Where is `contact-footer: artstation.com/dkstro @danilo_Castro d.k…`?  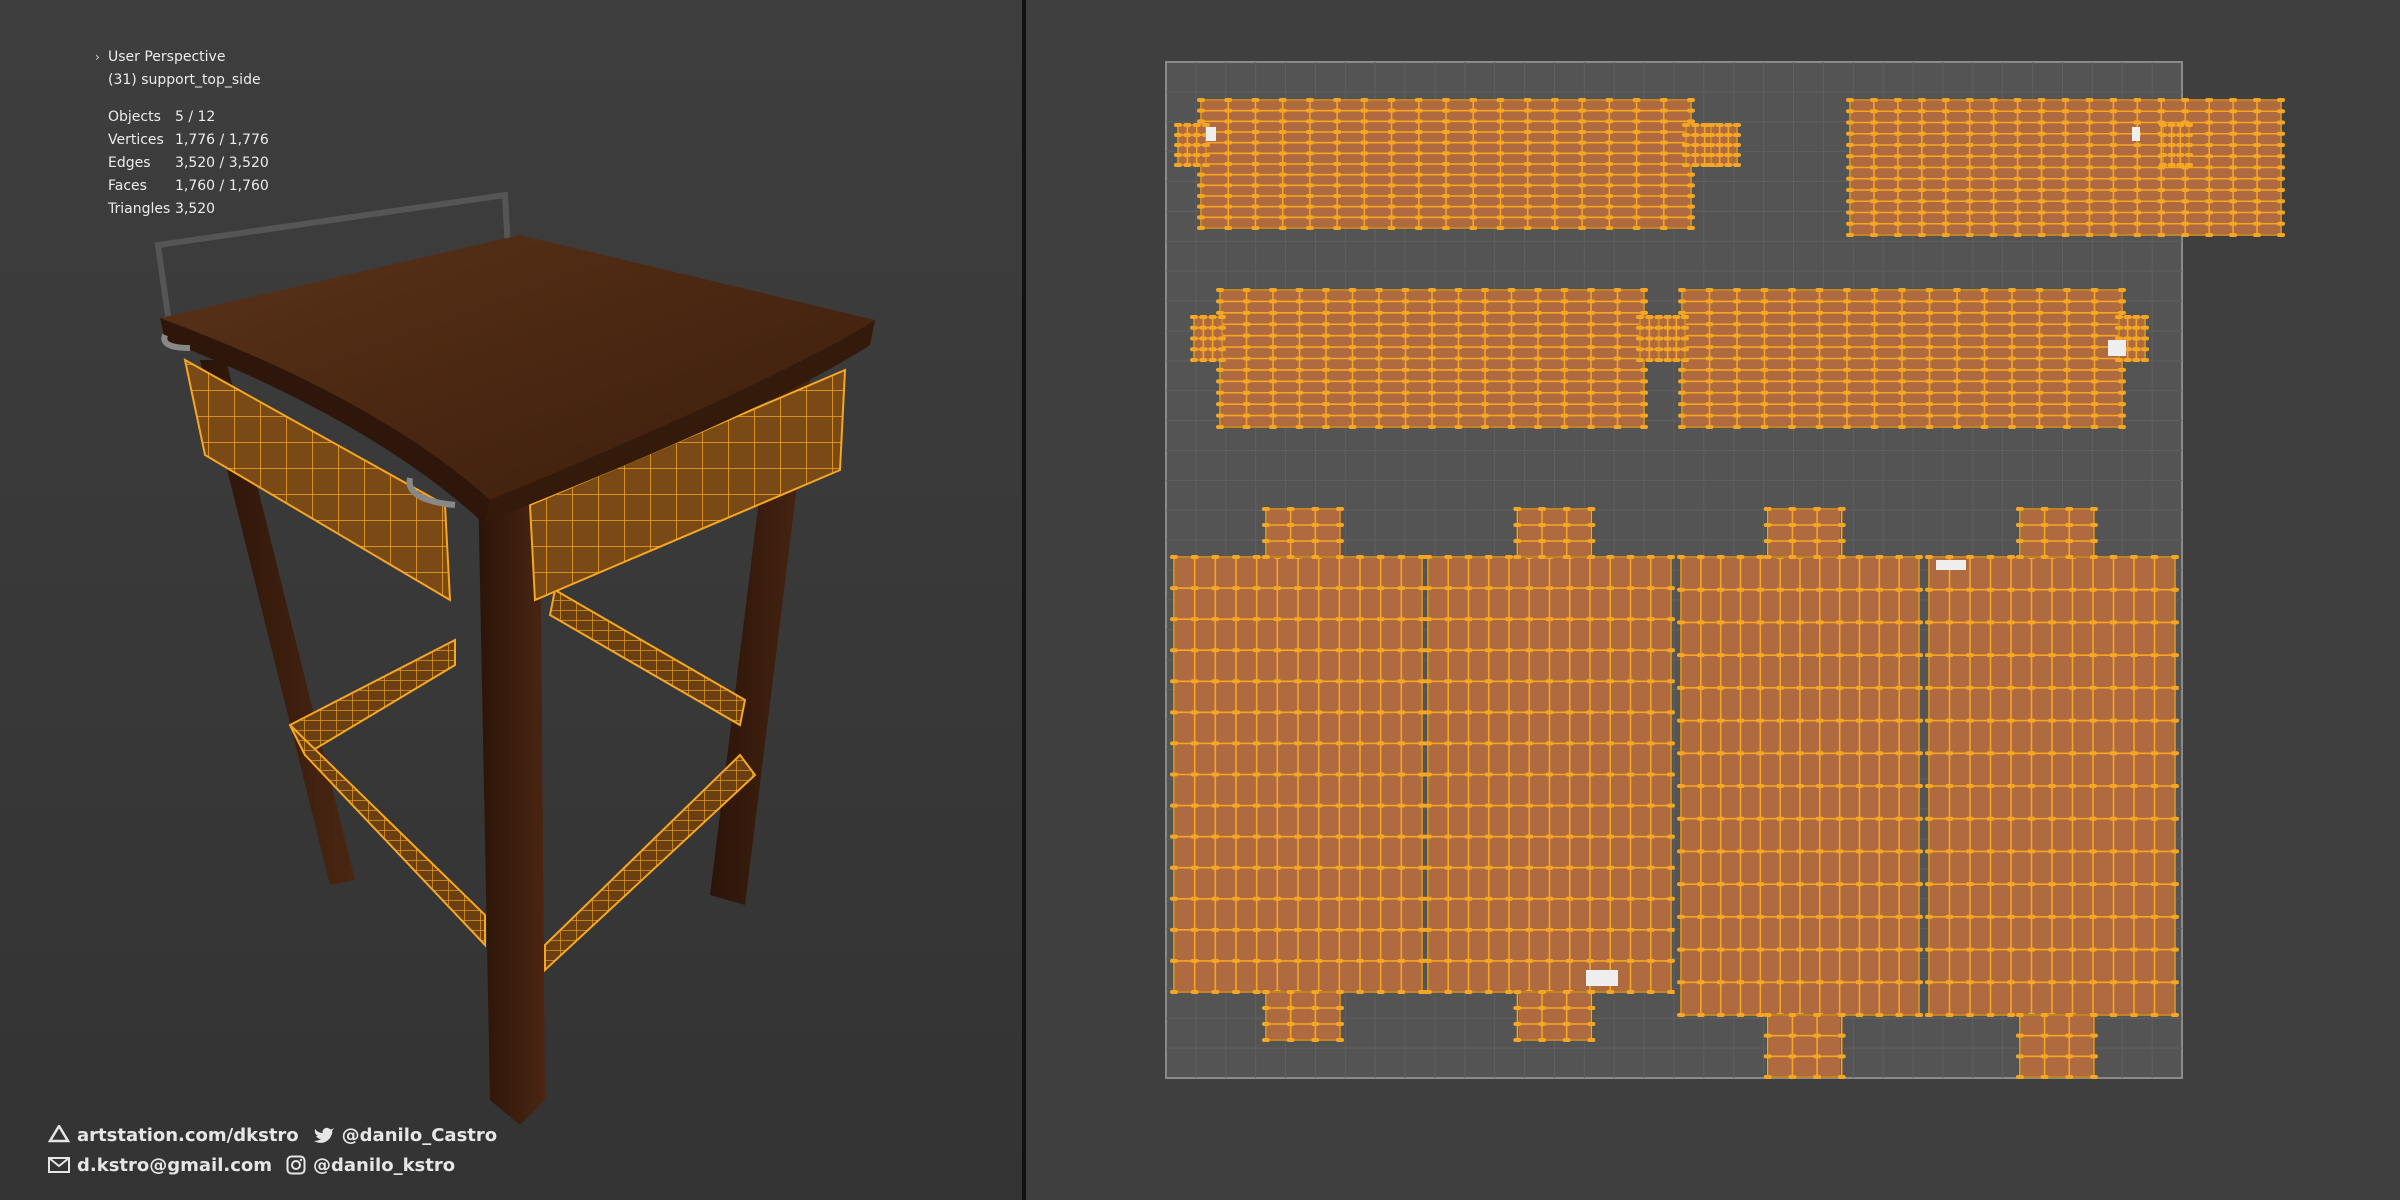 contact-footer: artstation.com/dkstro @danilo_Castro d.k… is located at coordinates (279, 1150).